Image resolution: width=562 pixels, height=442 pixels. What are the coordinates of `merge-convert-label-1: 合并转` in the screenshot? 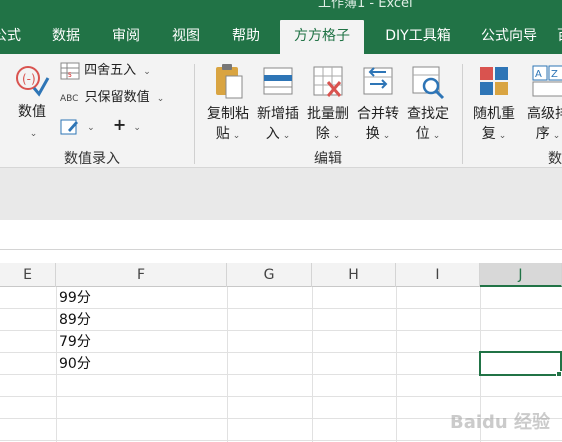 It's located at (378, 114).